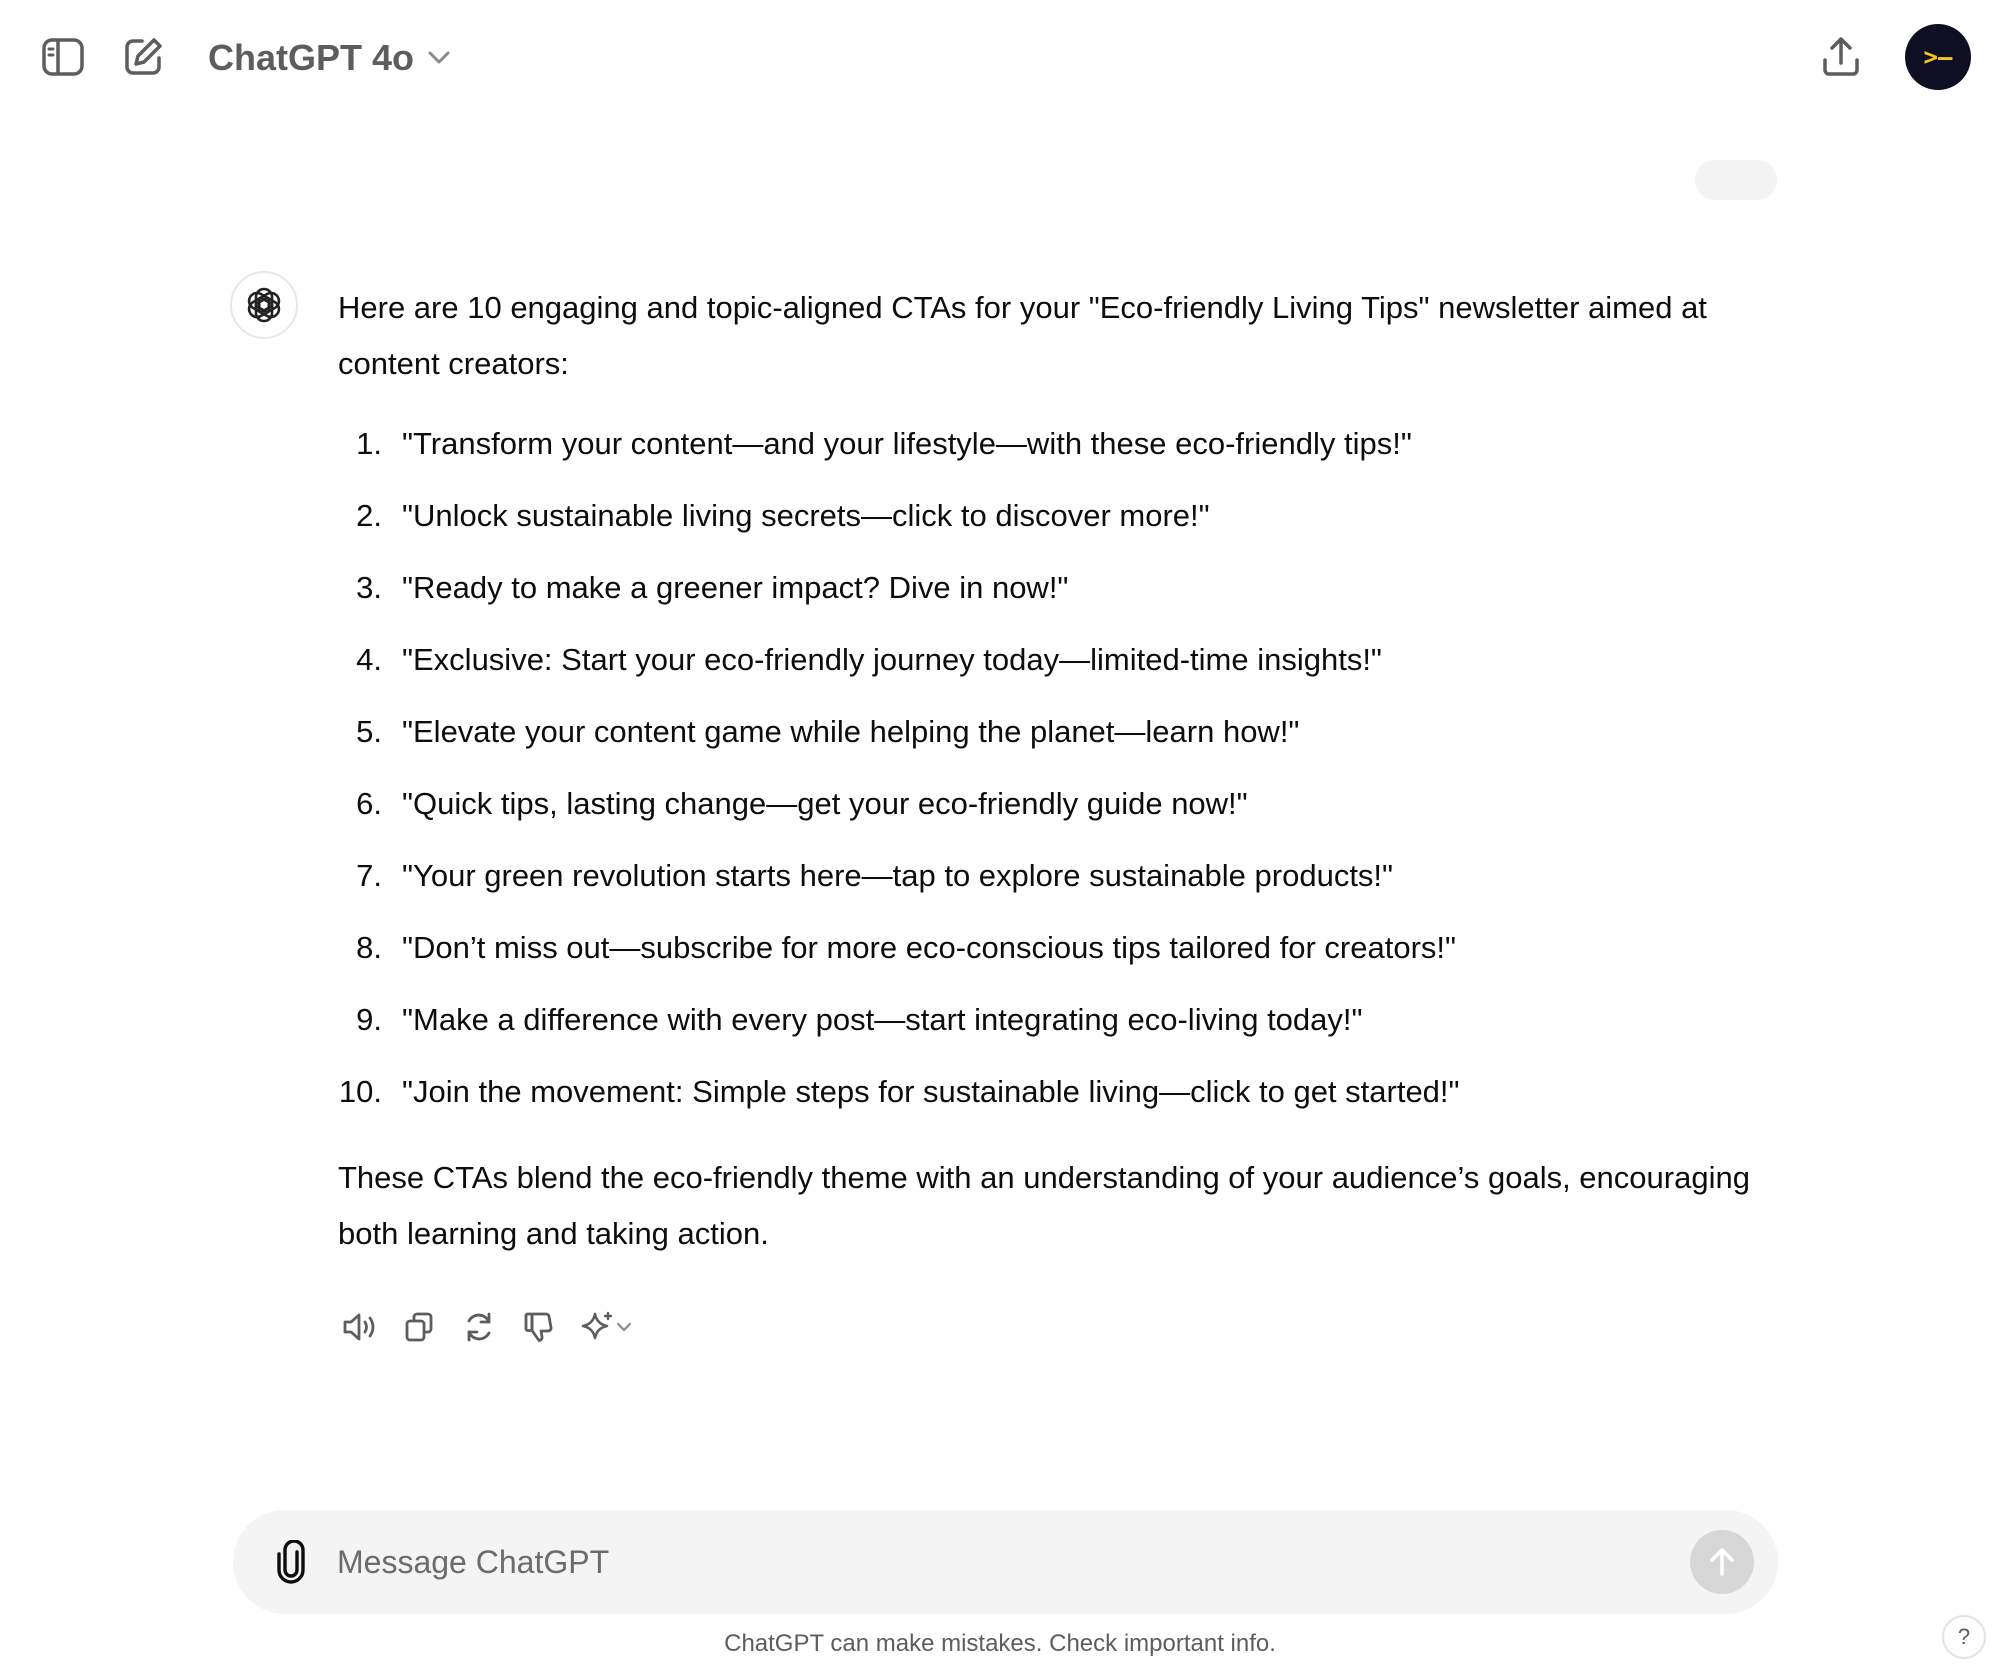 The height and width of the screenshot is (1672, 2000). I want to click on list-item-number: 1., so click(369, 443).